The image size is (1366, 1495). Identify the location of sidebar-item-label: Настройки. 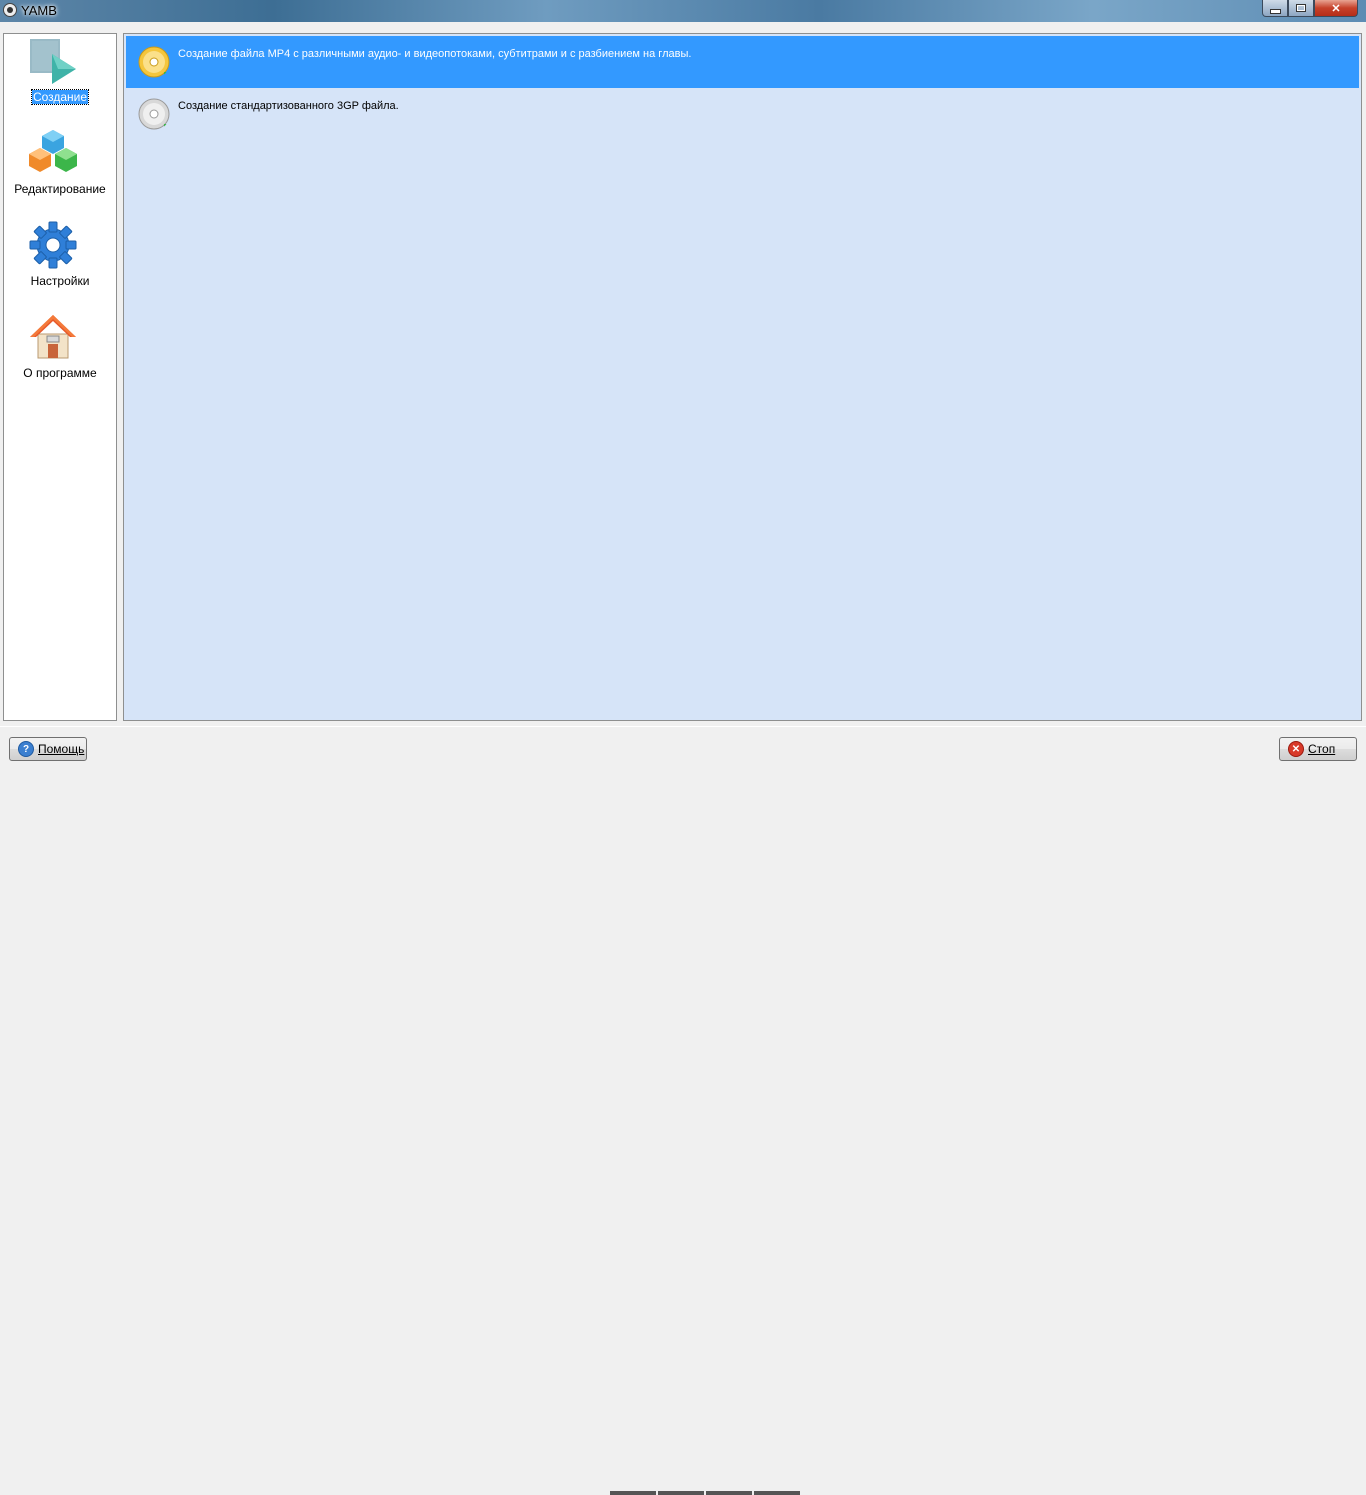
(60, 281).